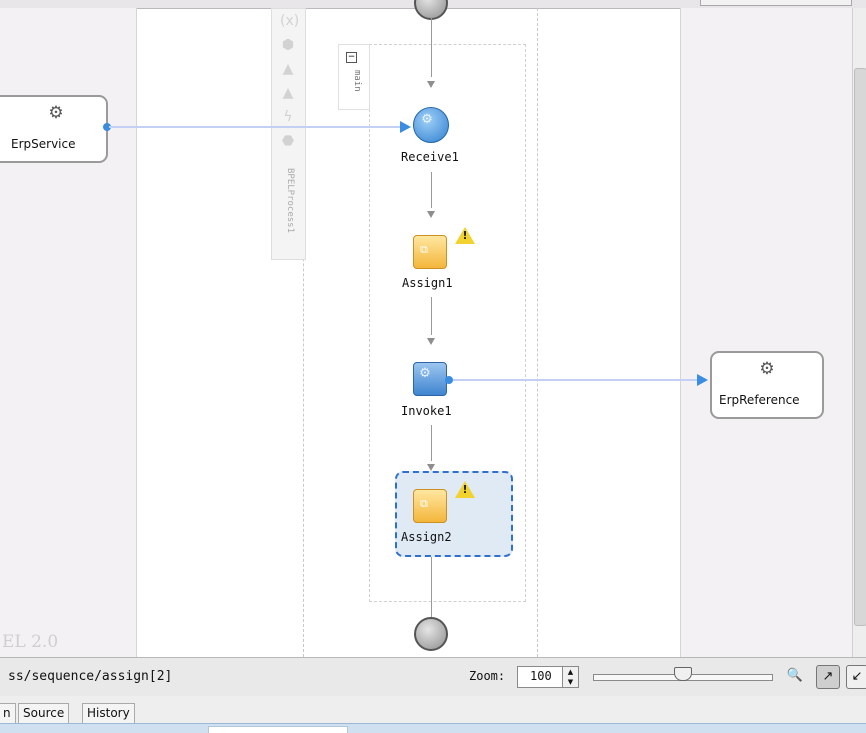 This screenshot has width=866, height=733. What do you see at coordinates (828, 677) in the screenshot?
I see `select-arrow-icon: ↗` at bounding box center [828, 677].